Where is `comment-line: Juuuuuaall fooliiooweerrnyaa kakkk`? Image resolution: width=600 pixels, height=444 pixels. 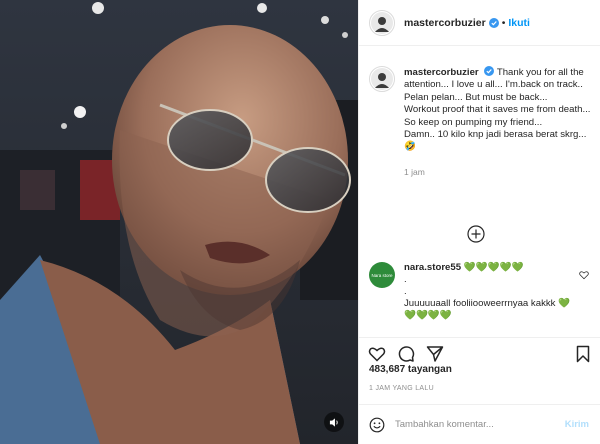 comment-line: Juuuuuaall fooliiooweerrnyaa kakkk is located at coordinates (480, 303).